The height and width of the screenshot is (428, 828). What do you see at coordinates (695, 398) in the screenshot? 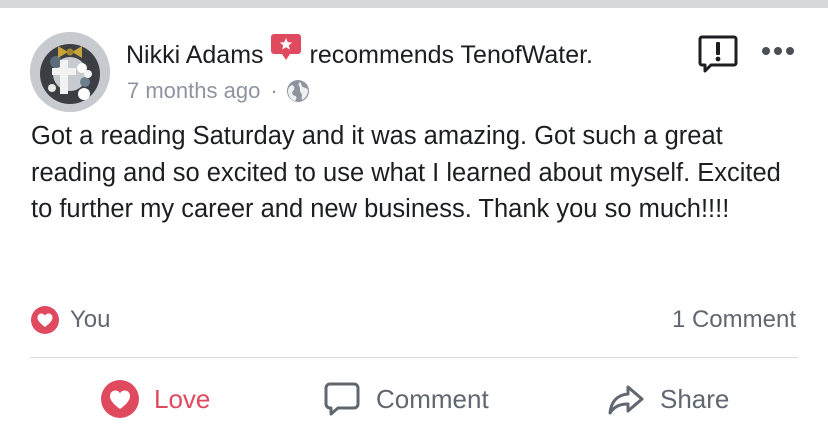
I see `share-label: Share` at bounding box center [695, 398].